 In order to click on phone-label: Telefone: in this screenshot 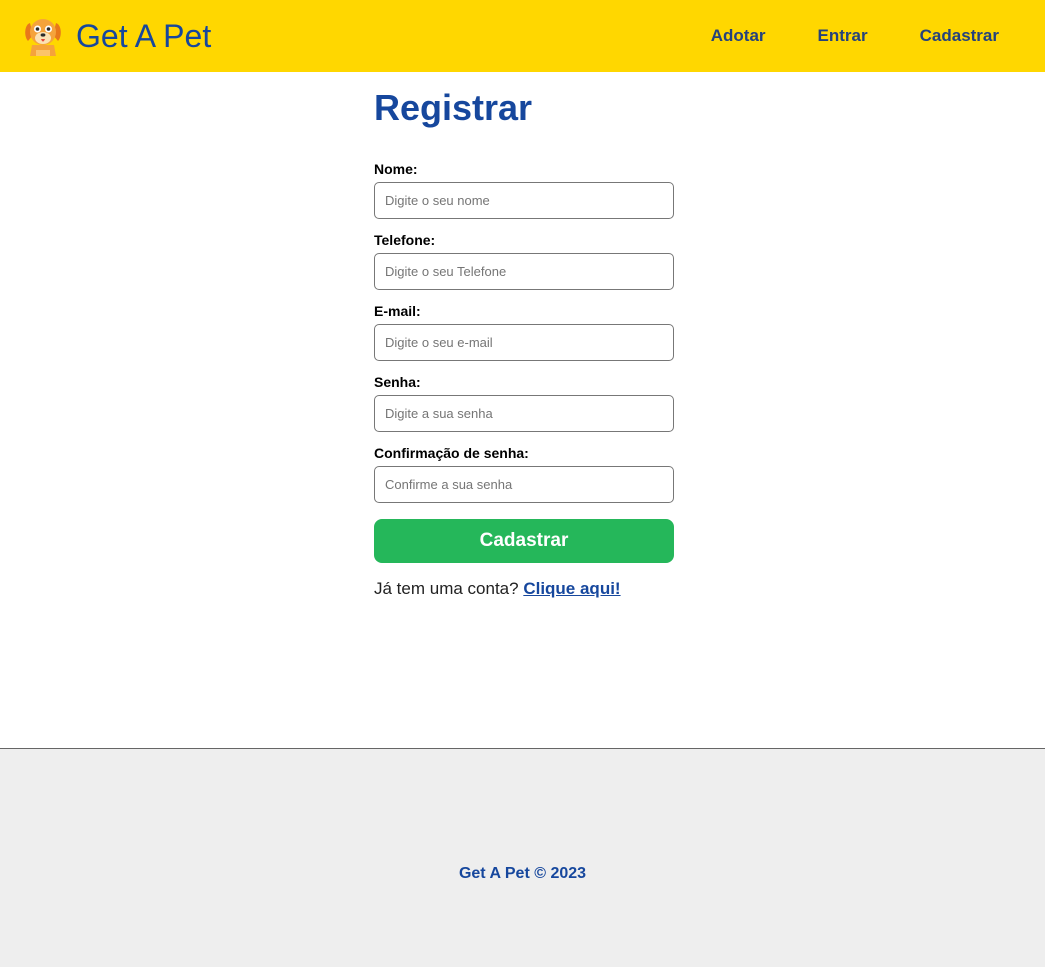, I will do `click(405, 240)`.